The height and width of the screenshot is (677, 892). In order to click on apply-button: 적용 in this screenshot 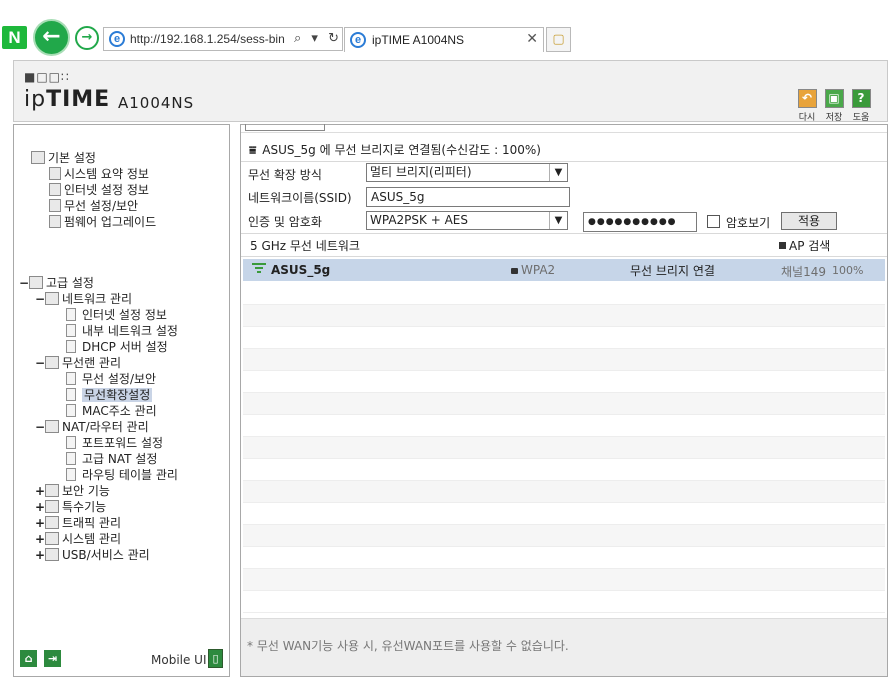, I will do `click(809, 221)`.